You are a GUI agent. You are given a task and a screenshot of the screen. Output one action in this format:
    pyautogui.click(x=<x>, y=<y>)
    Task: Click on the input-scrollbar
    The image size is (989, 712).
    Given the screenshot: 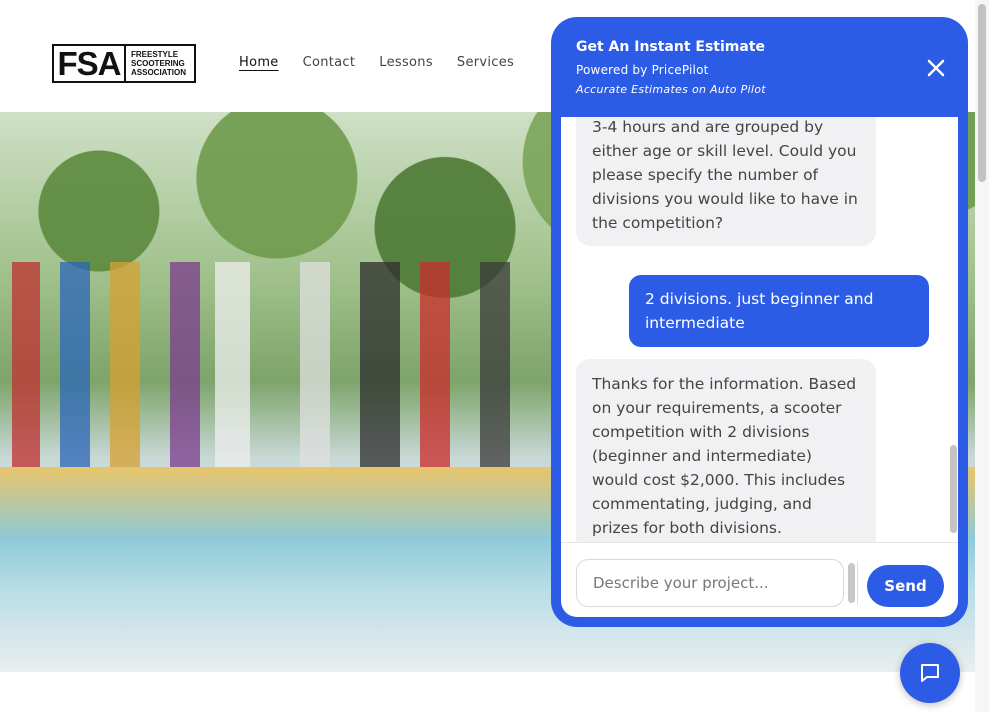 What is the action you would take?
    pyautogui.click(x=851, y=583)
    